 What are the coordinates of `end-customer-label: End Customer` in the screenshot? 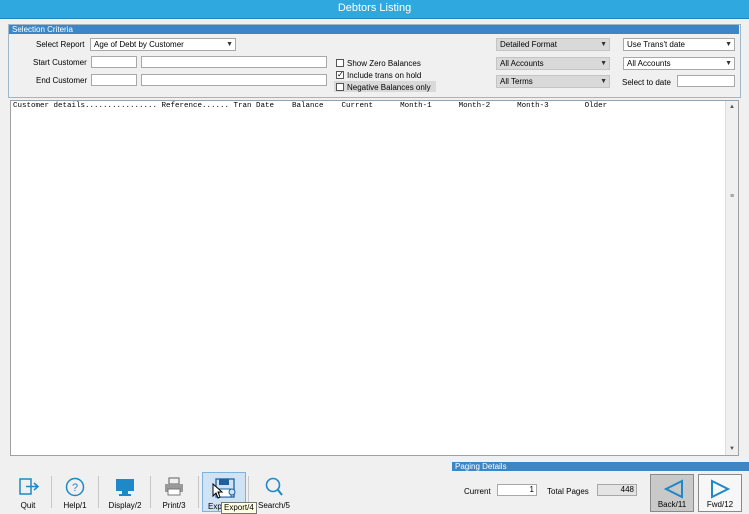 It's located at (62, 80).